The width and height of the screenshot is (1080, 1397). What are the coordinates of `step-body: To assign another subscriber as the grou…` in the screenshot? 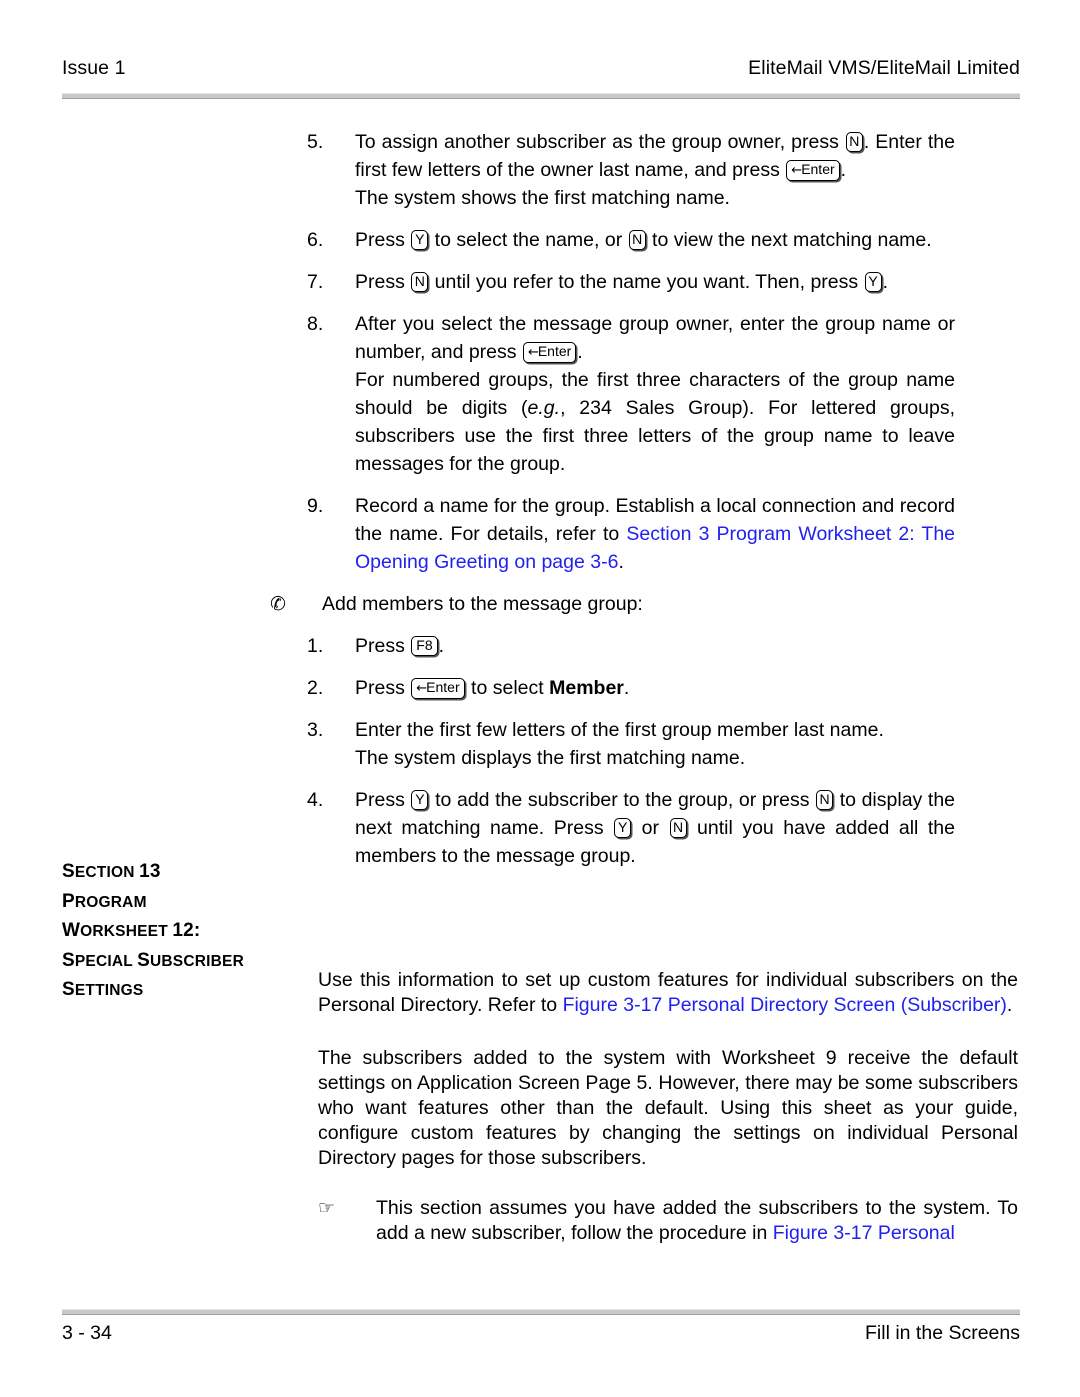 It's located at (655, 170).